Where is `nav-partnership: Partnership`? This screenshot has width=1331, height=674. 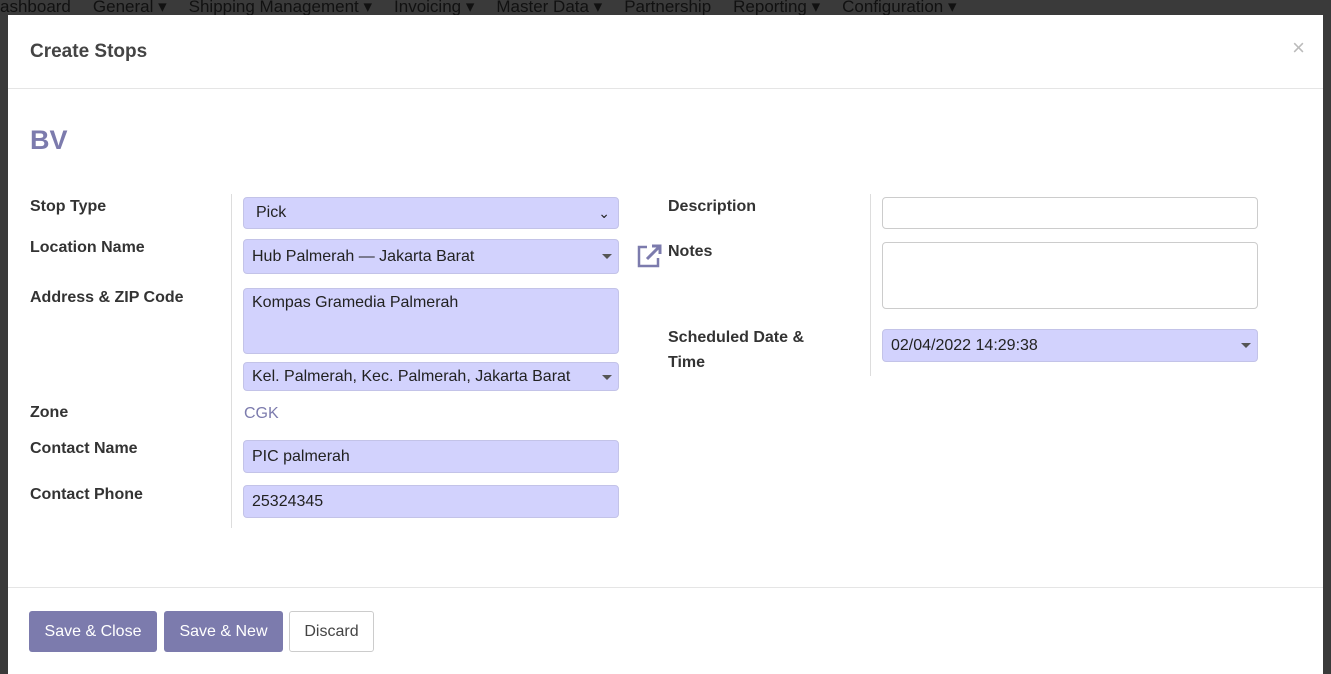 nav-partnership: Partnership is located at coordinates (667, 7).